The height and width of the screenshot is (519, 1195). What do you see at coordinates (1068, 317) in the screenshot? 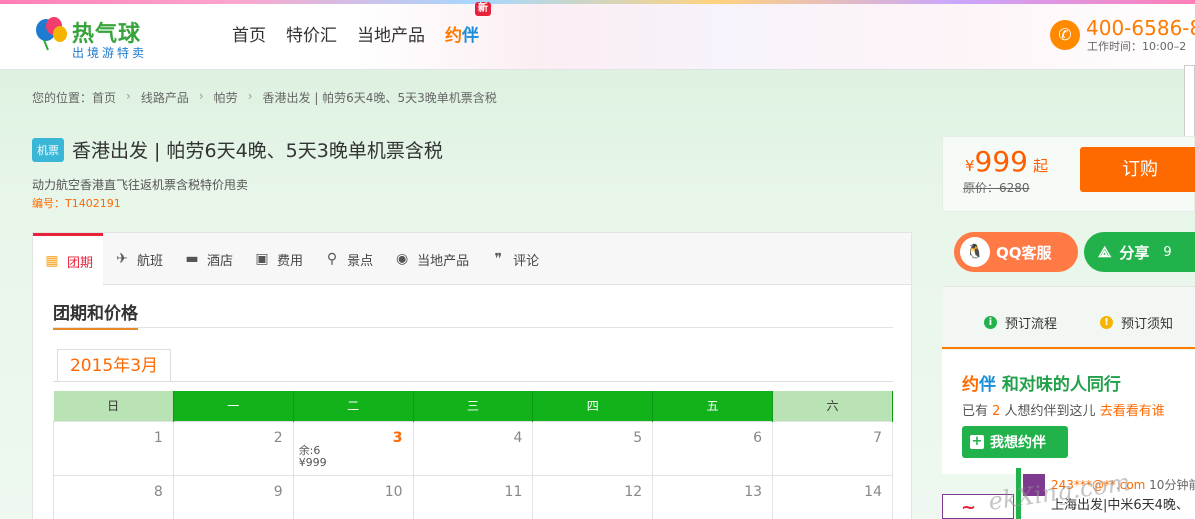
I see `booking-info-box: i 预订流程 ! 预订须知` at bounding box center [1068, 317].